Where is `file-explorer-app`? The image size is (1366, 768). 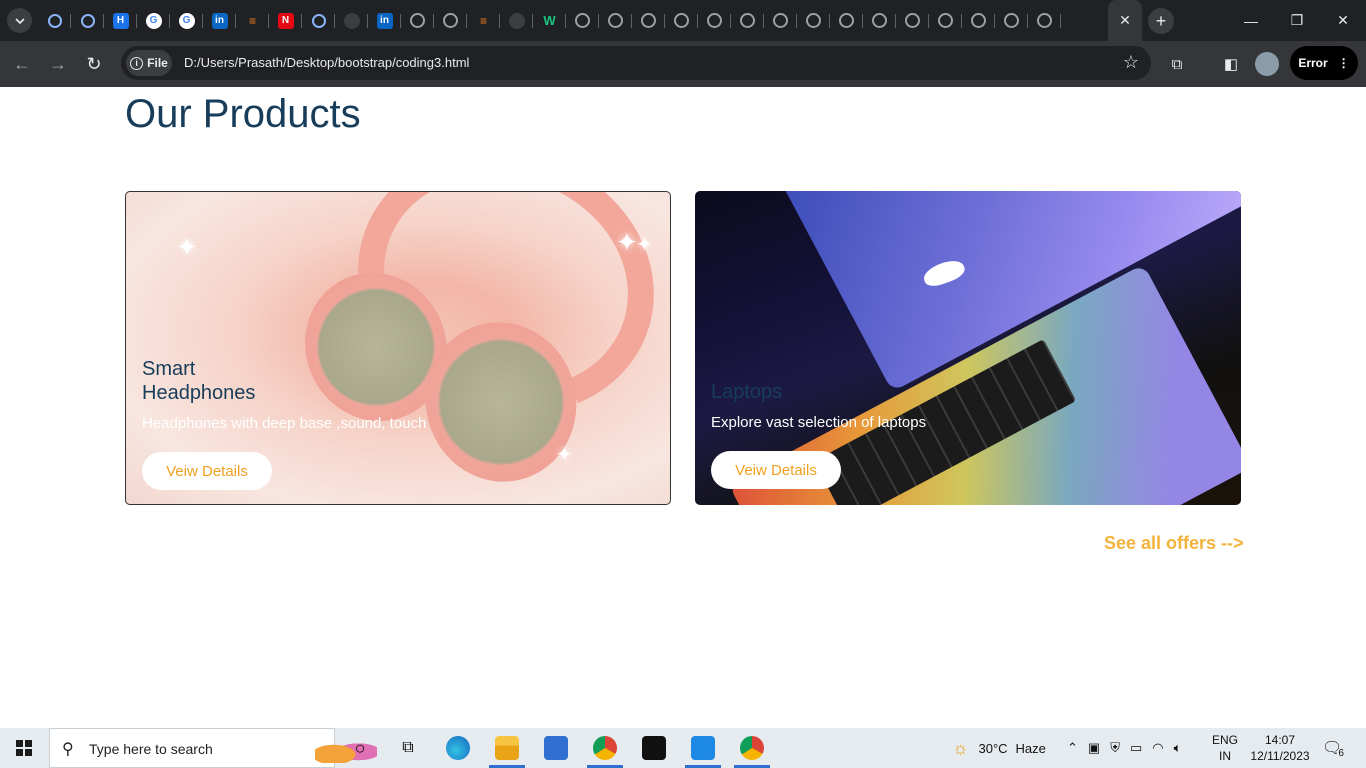
file-explorer-app is located at coordinates (507, 748).